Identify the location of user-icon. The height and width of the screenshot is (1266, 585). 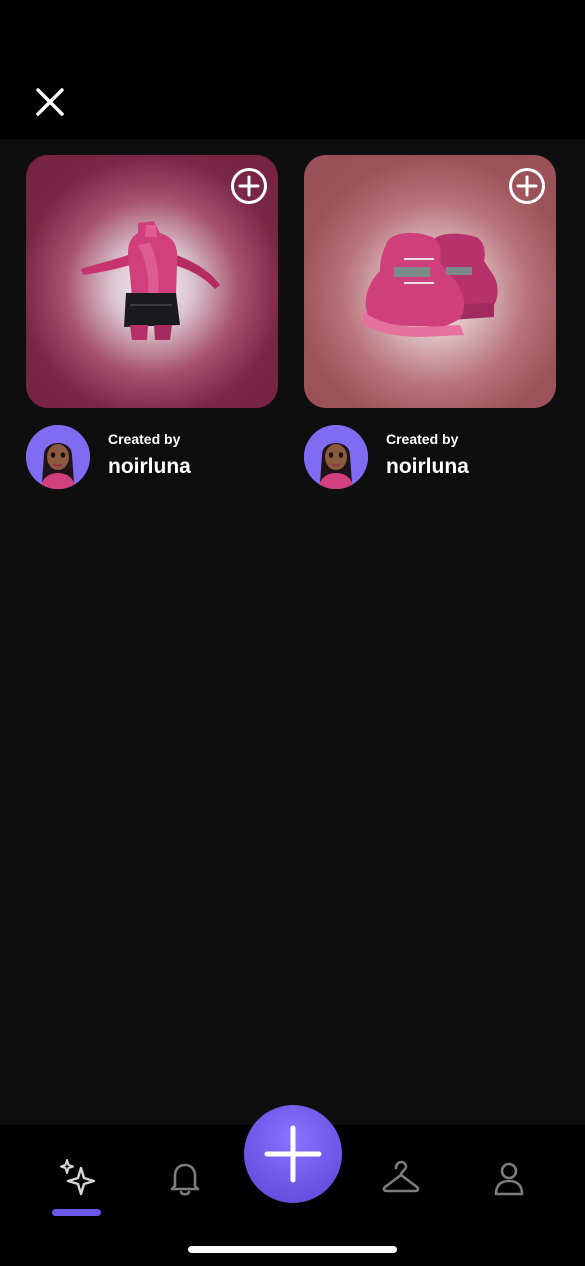
(509, 1179).